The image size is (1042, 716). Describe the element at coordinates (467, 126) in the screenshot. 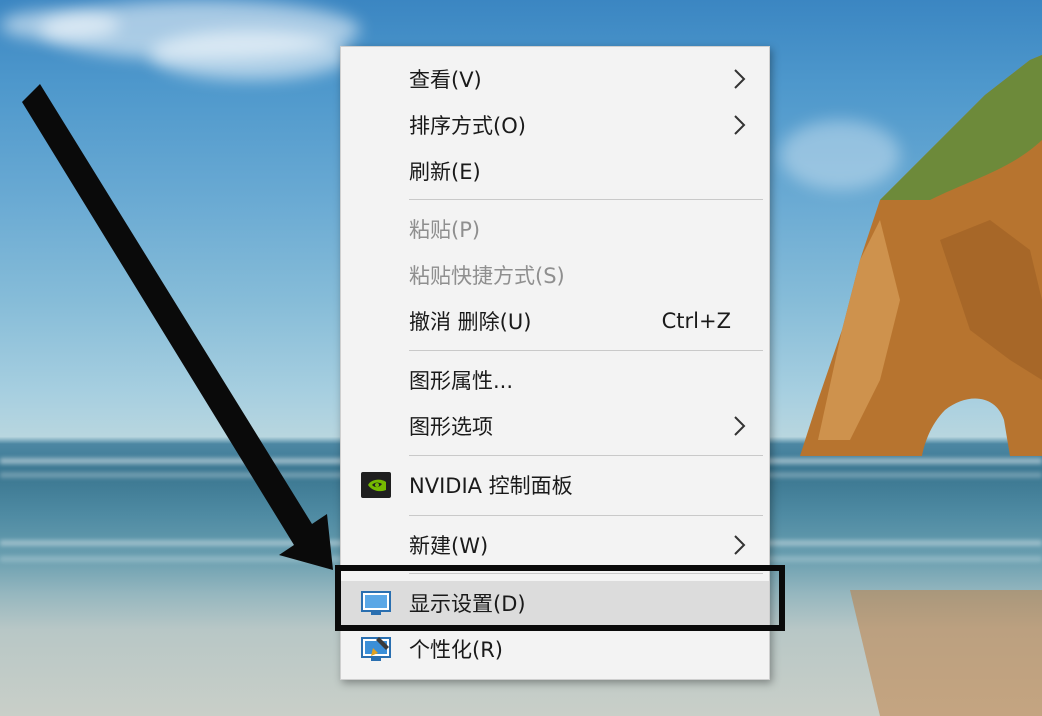

I see `menu-item-label: 排序方式(O)` at that location.